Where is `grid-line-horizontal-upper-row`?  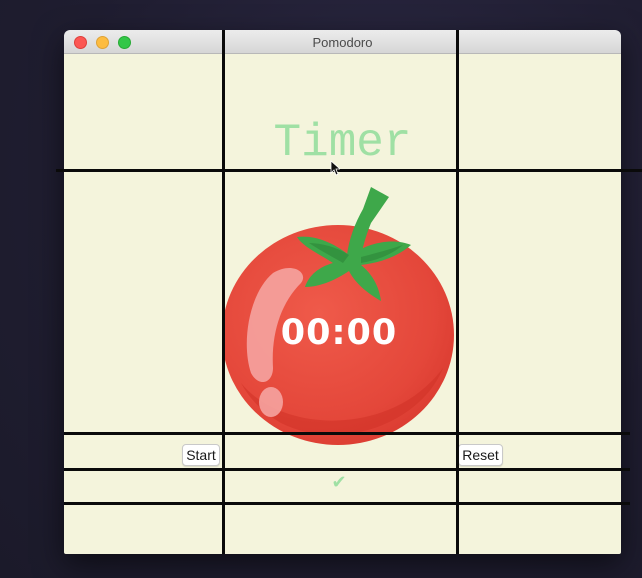 grid-line-horizontal-upper-row is located at coordinates (347, 433).